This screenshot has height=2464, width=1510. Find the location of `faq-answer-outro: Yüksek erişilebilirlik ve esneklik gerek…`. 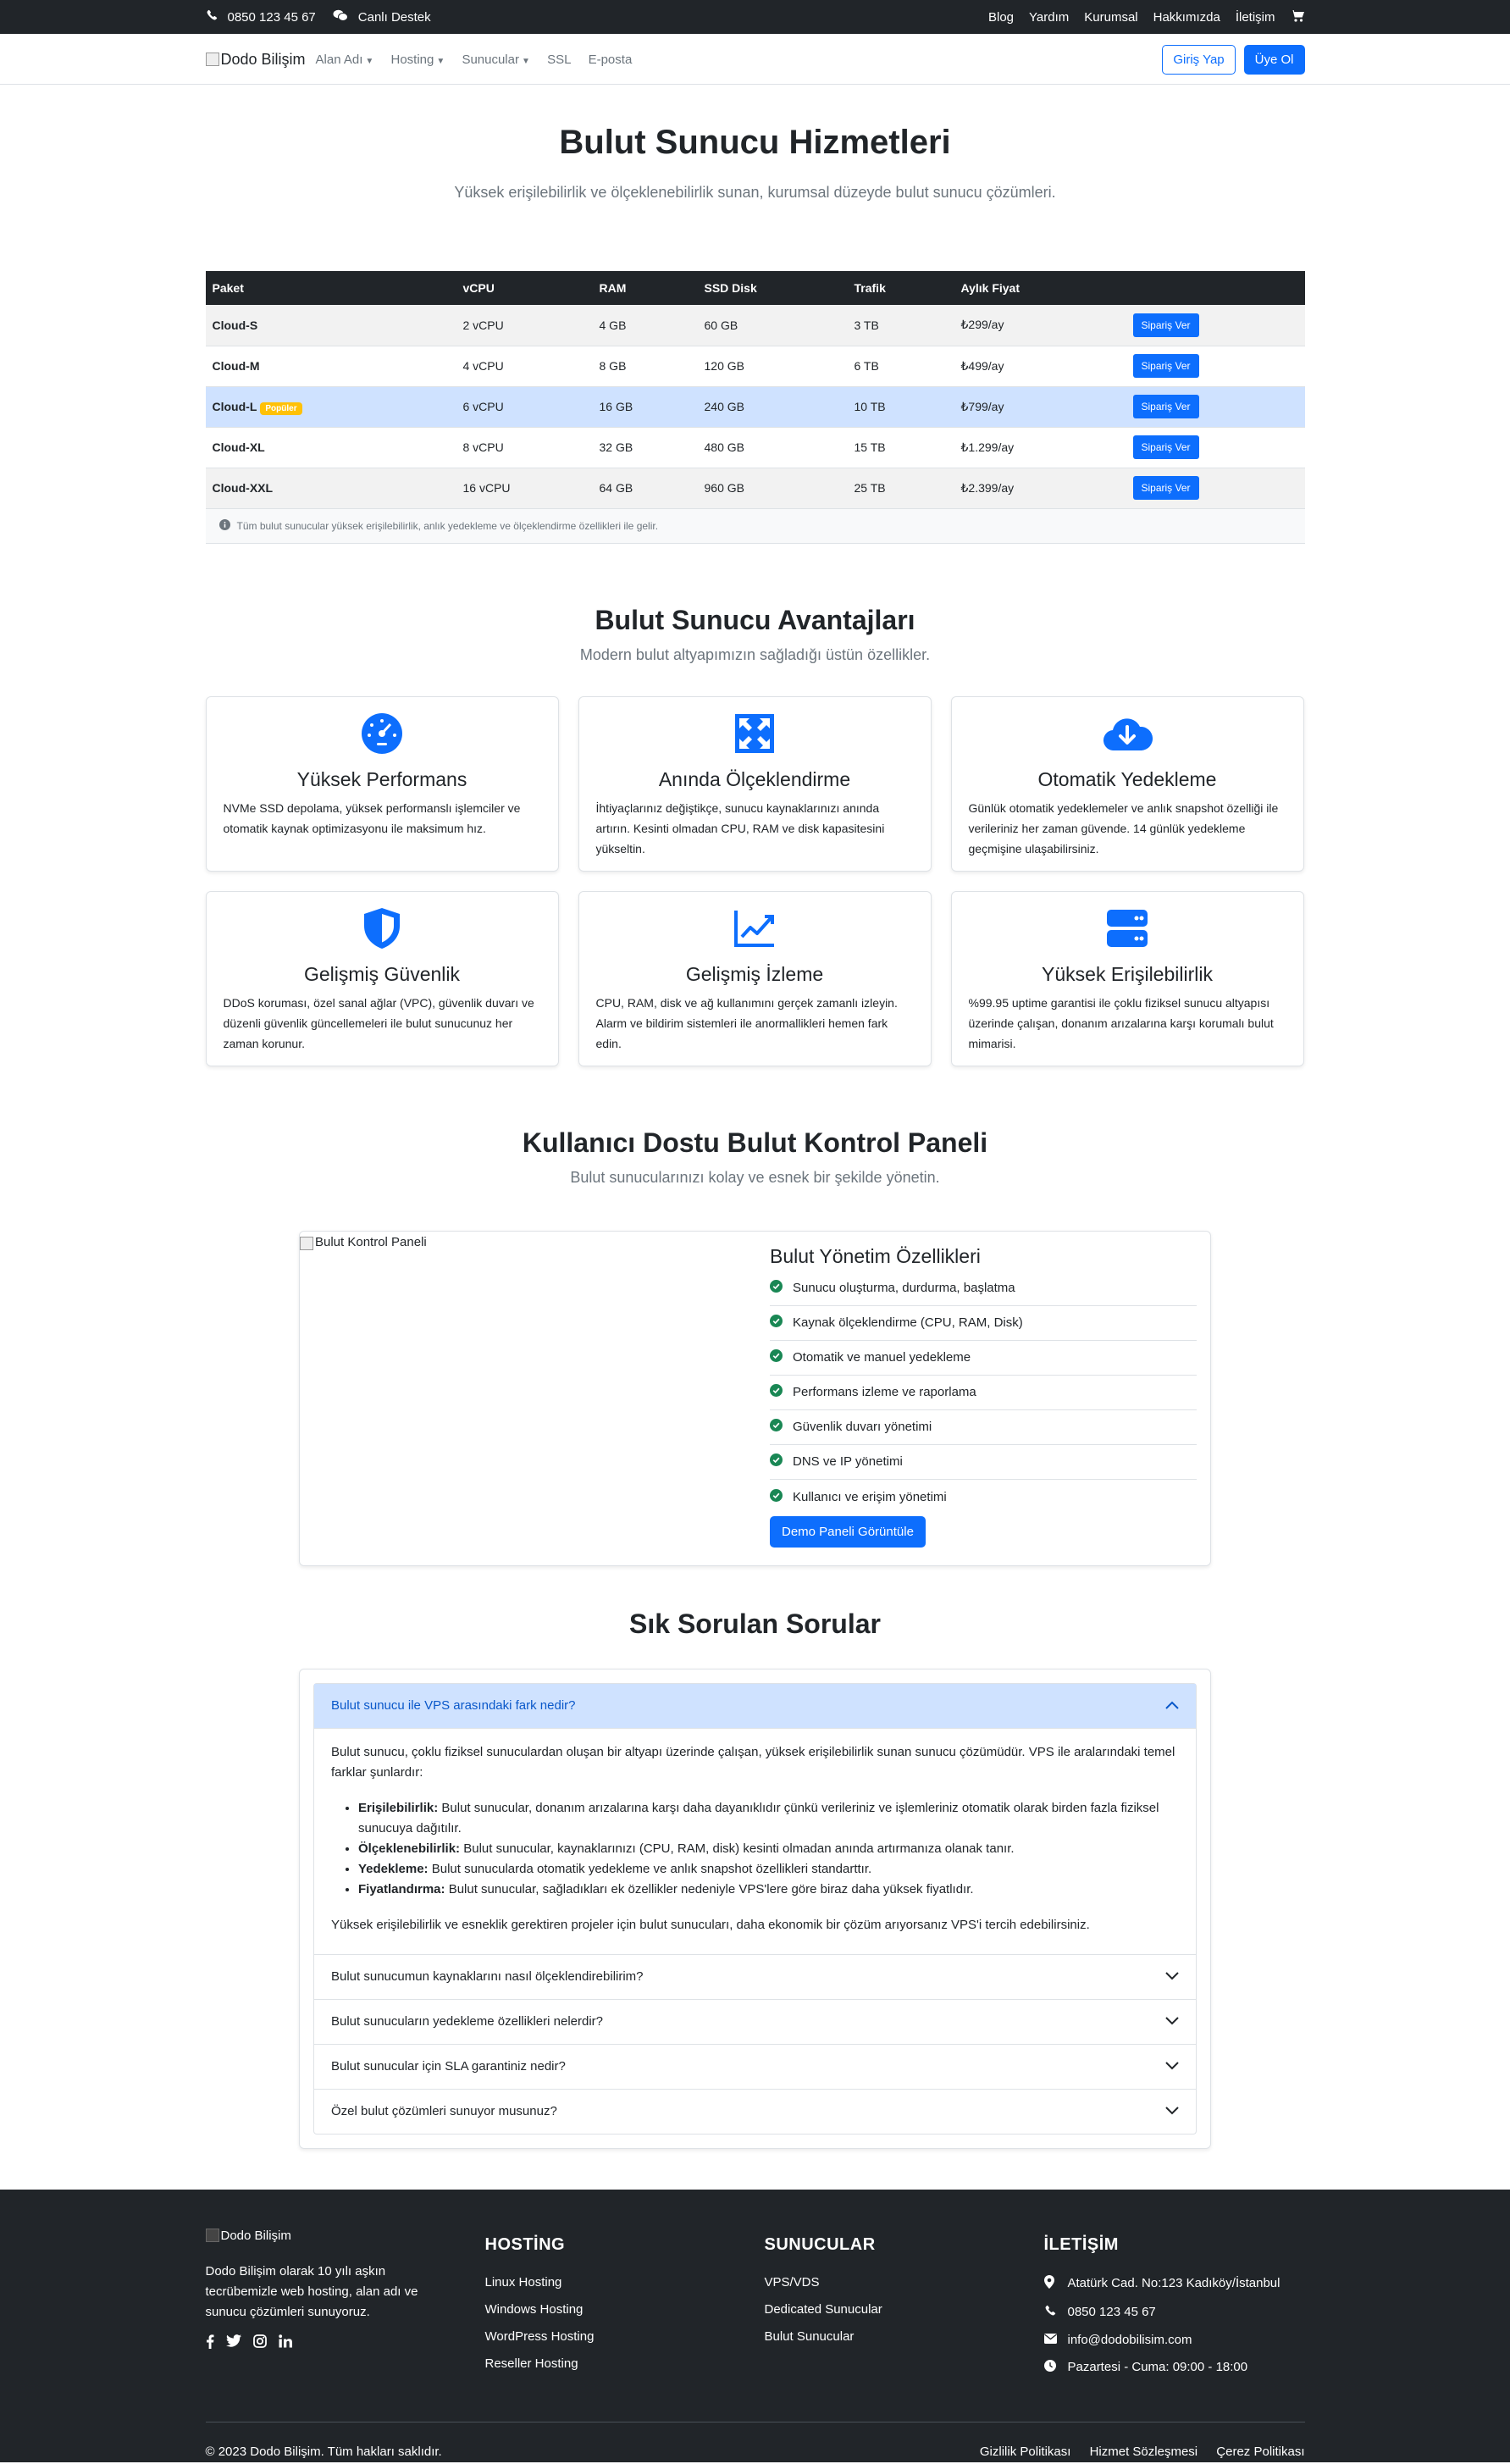

faq-answer-outro: Yüksek erişilebilirlik ve esneklik gerek… is located at coordinates (710, 1924).